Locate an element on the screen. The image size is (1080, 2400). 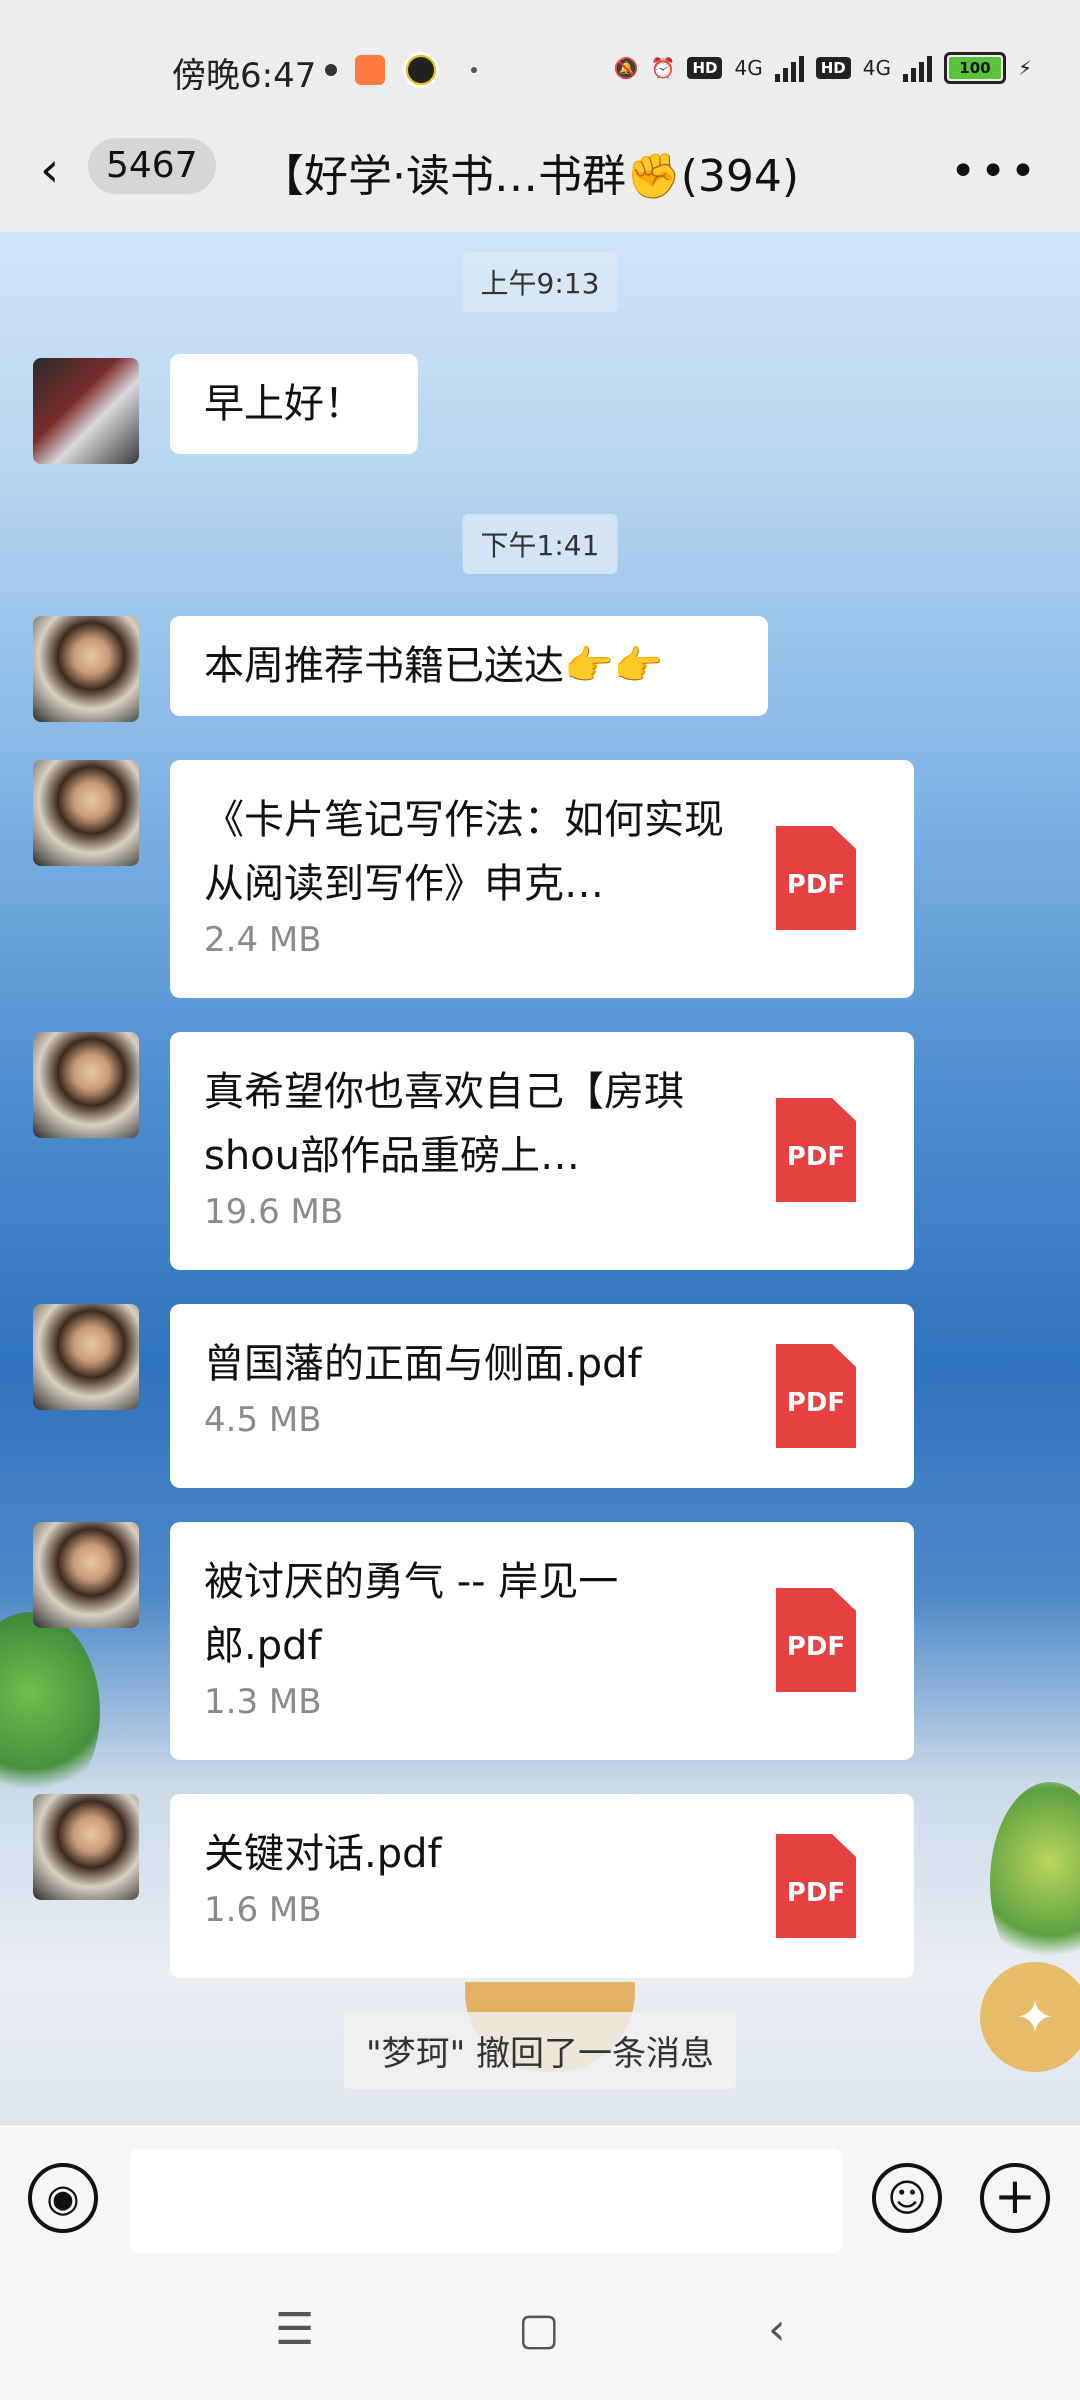
shopping-app-icon is located at coordinates (370, 70).